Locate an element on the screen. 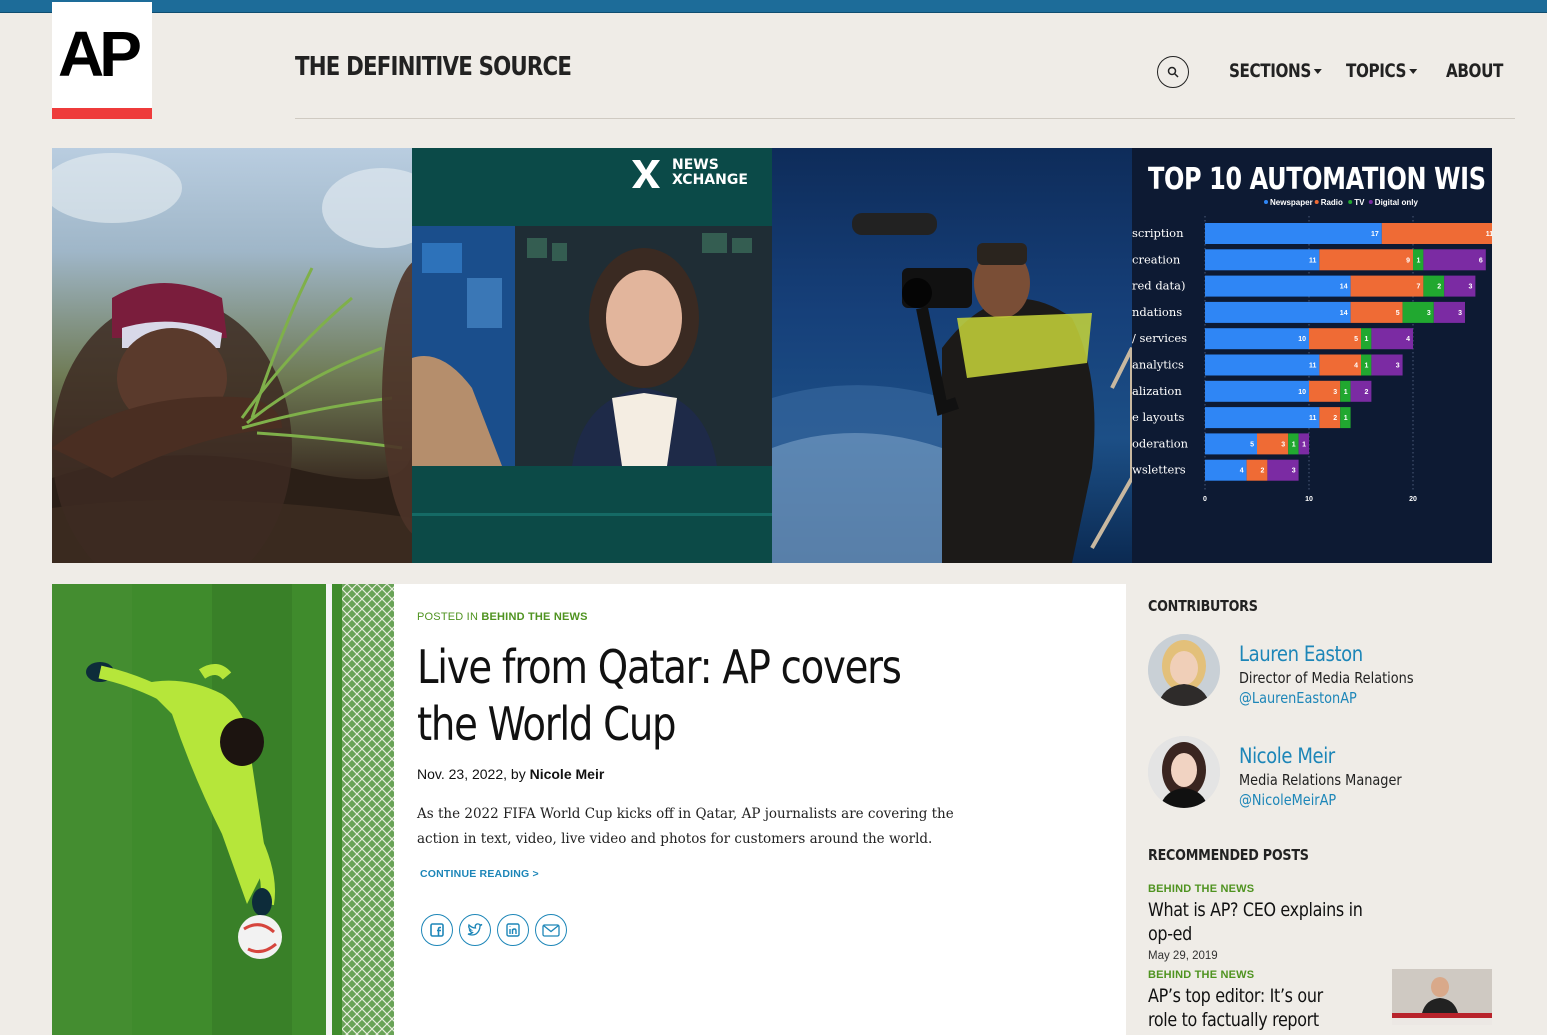 The width and height of the screenshot is (1547, 1035). twitter-icon is located at coordinates (475, 929).